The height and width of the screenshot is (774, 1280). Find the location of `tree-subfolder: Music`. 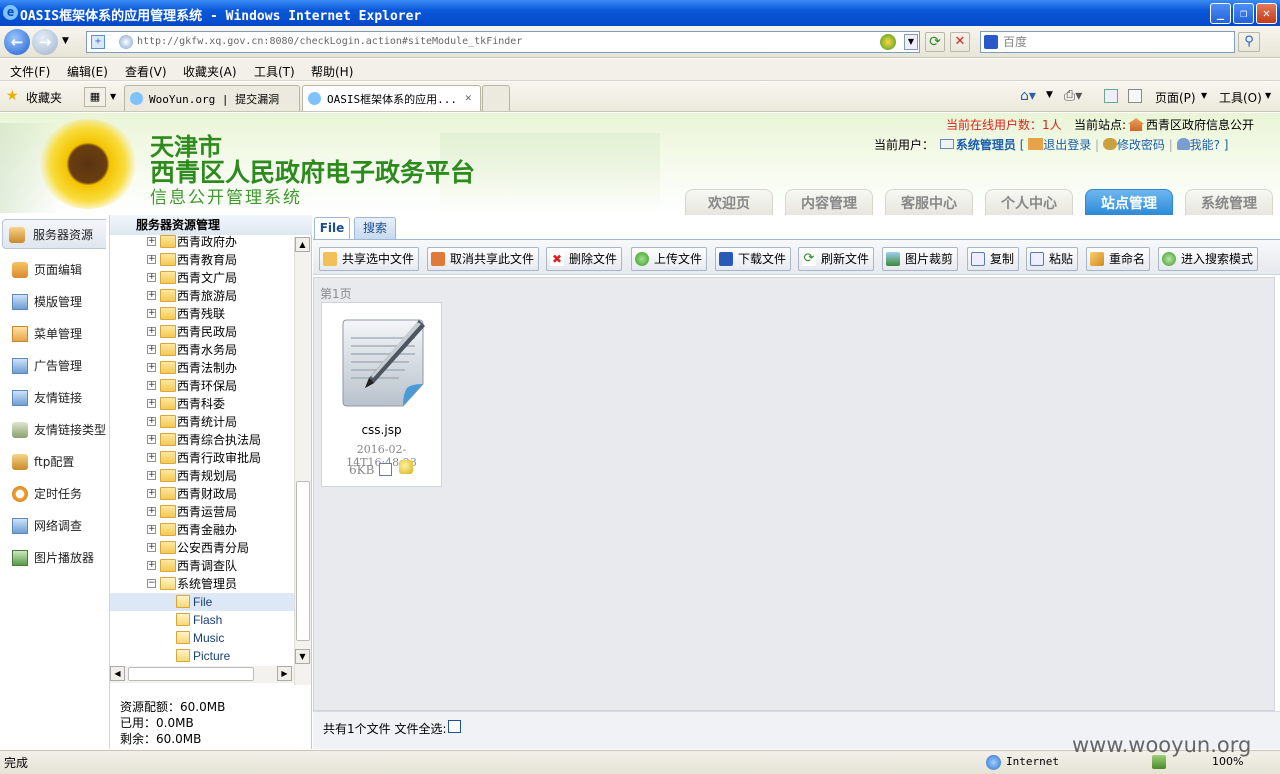

tree-subfolder: Music is located at coordinates (202, 638).